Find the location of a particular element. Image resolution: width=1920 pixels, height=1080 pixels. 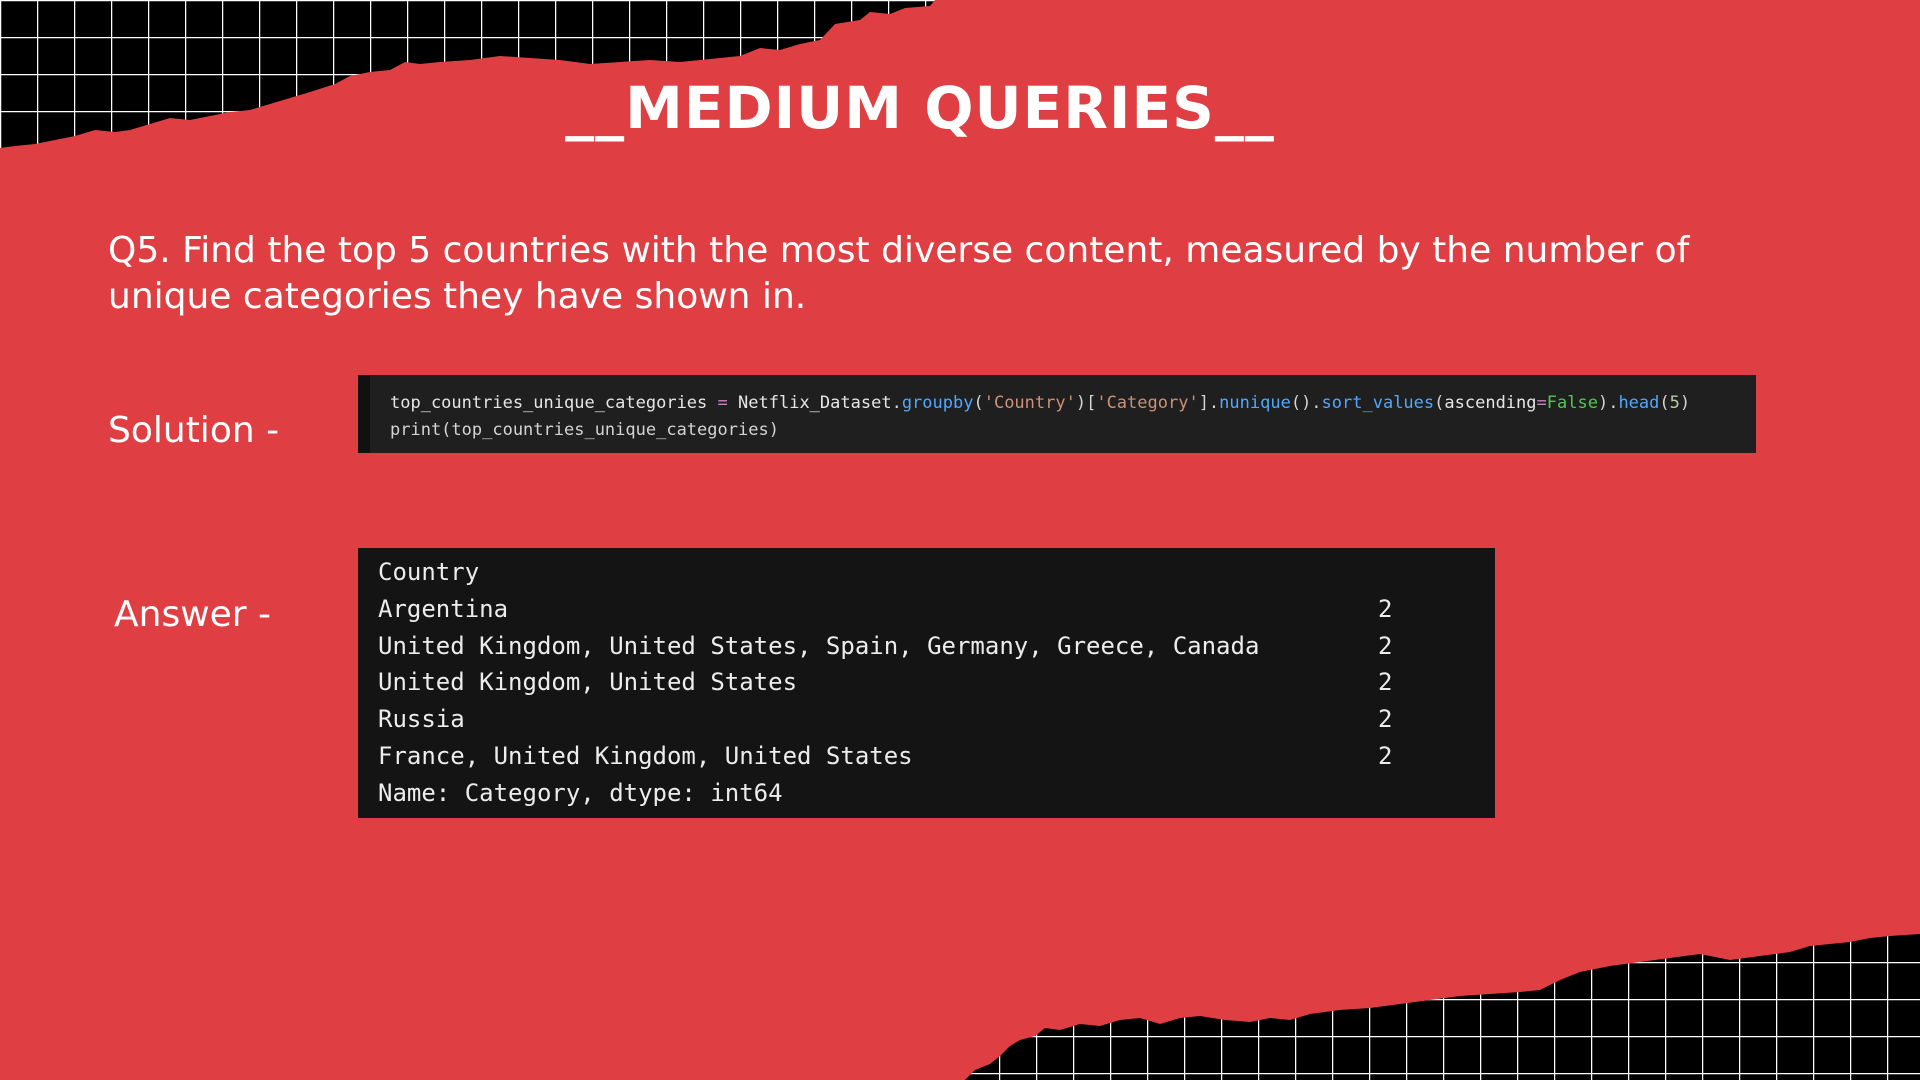

output-footer: Name: Category, dtype: int64 is located at coordinates (580, 792).